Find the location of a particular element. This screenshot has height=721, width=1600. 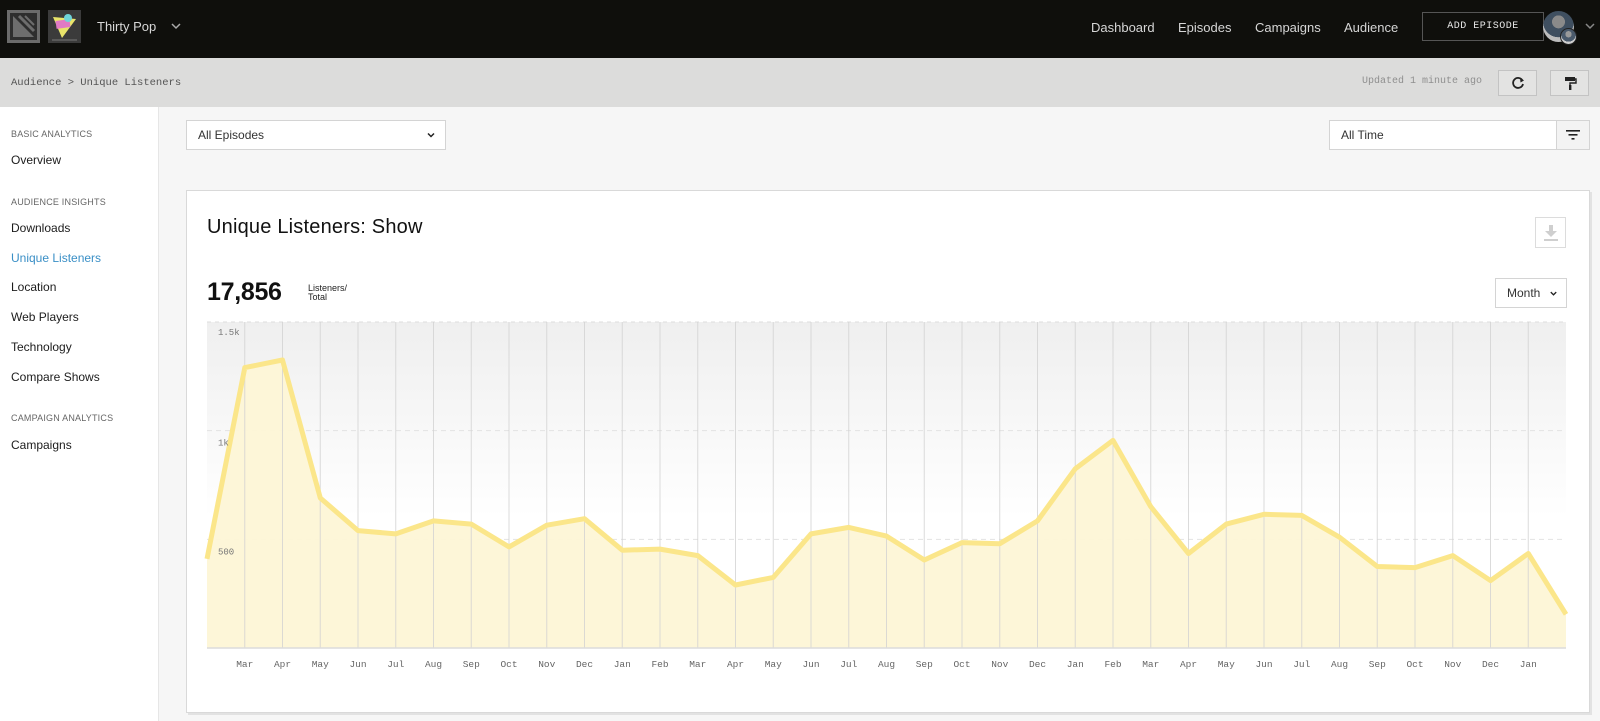

sidebar-item-technology: Technology is located at coordinates (41, 347).